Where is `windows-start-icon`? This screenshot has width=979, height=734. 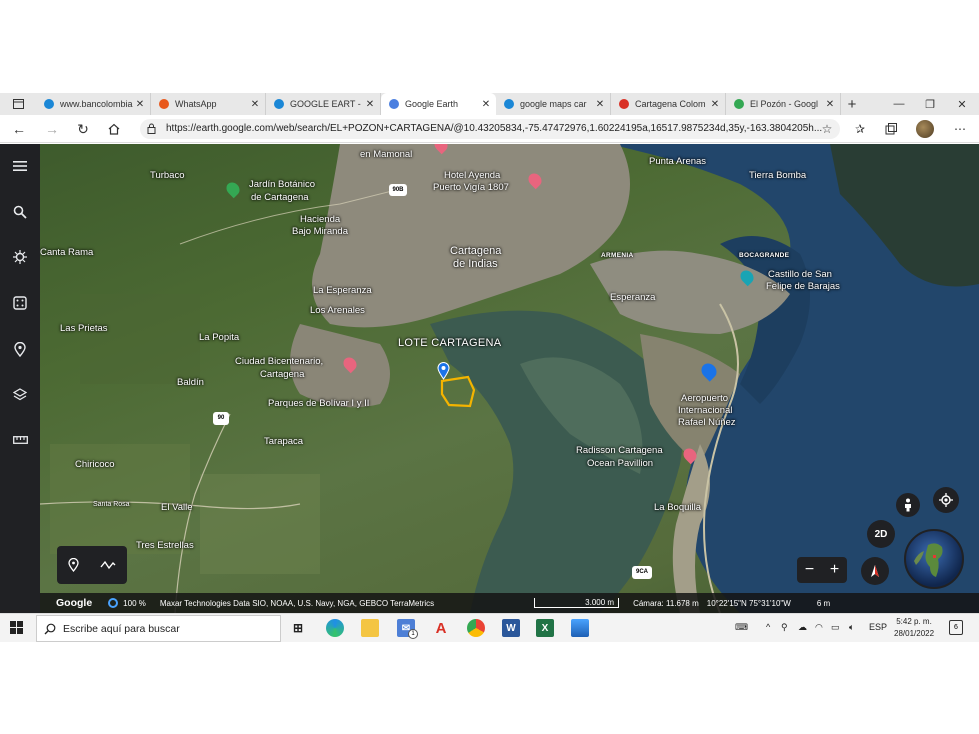
windows-start-icon is located at coordinates (16, 630).